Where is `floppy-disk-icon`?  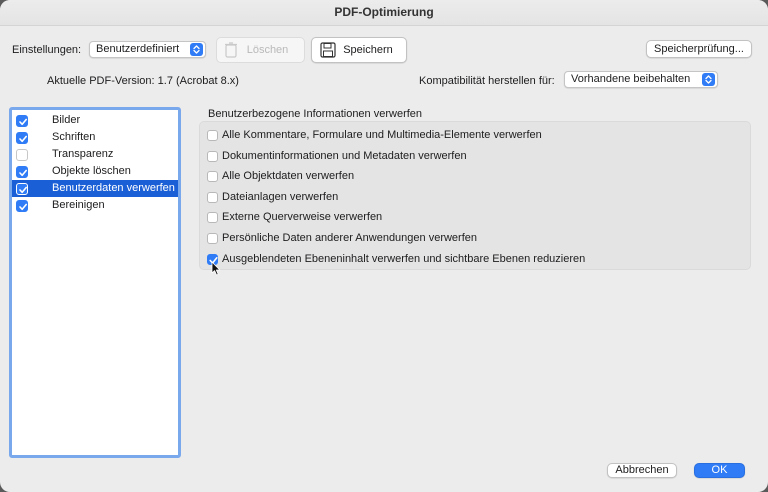
floppy-disk-icon is located at coordinates (328, 54).